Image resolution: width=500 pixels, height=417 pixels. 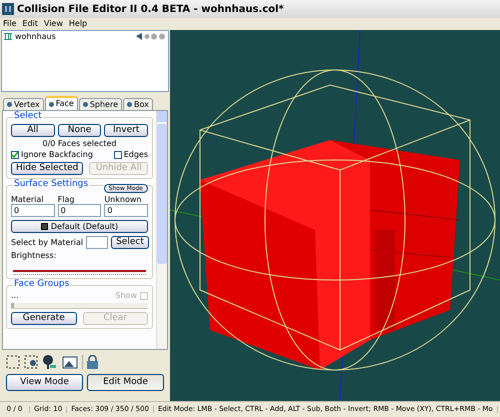 What do you see at coordinates (9, 24) in the screenshot?
I see `menu-item: File` at bounding box center [9, 24].